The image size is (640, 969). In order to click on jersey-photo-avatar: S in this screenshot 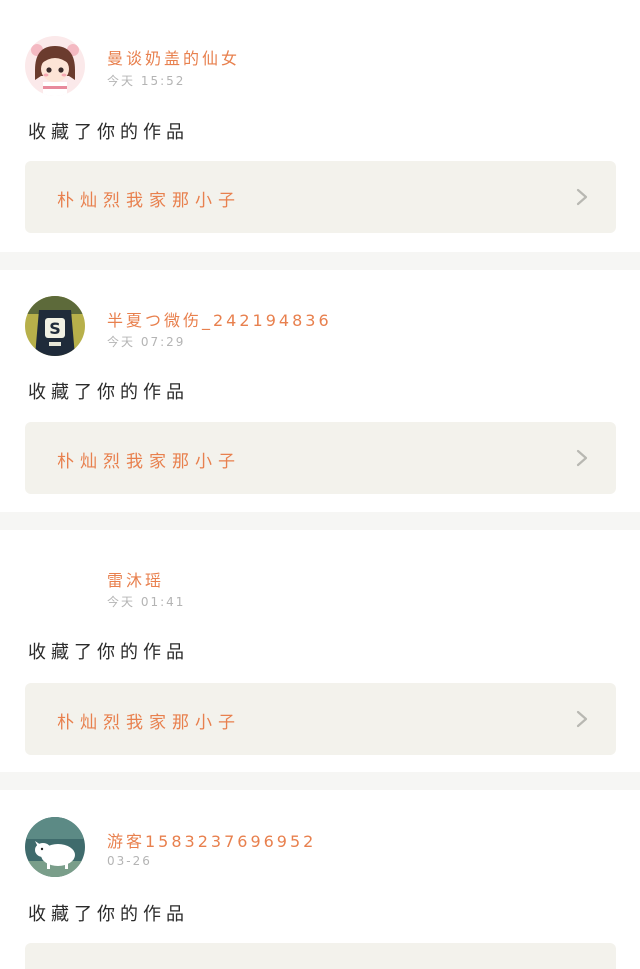, I will do `click(55, 326)`.